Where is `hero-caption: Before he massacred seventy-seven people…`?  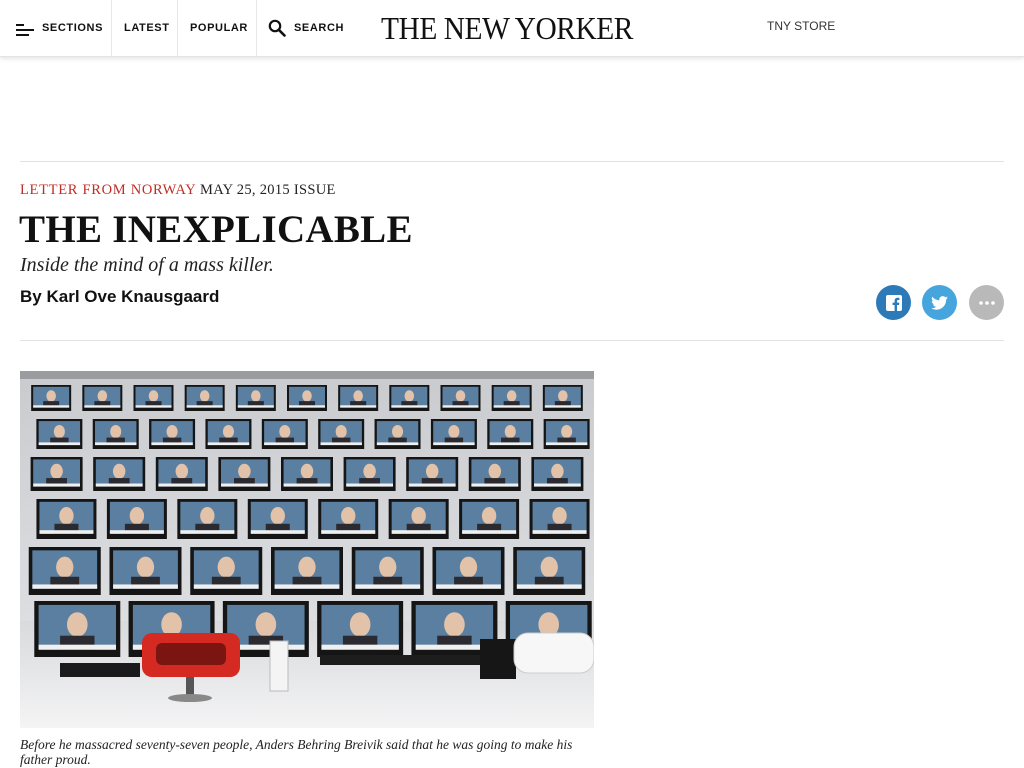
hero-caption: Before he massacred seventy-seven people… is located at coordinates (296, 752).